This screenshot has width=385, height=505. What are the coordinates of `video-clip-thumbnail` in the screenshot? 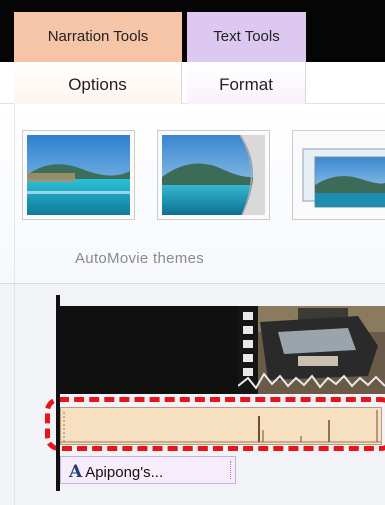 It's located at (311, 350).